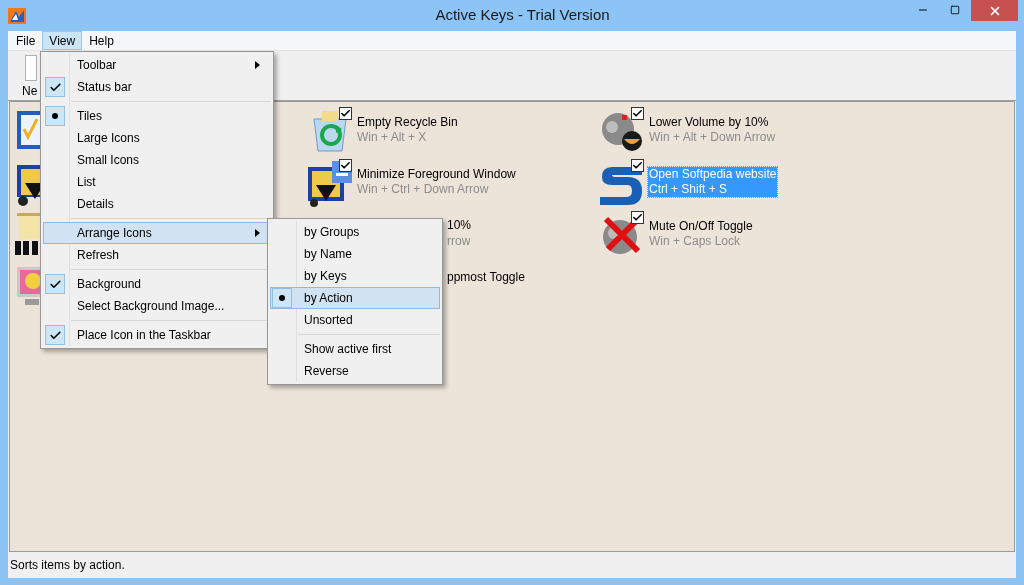  Describe the element at coordinates (459, 241) in the screenshot. I see `tile-shortcut: rrow` at that location.